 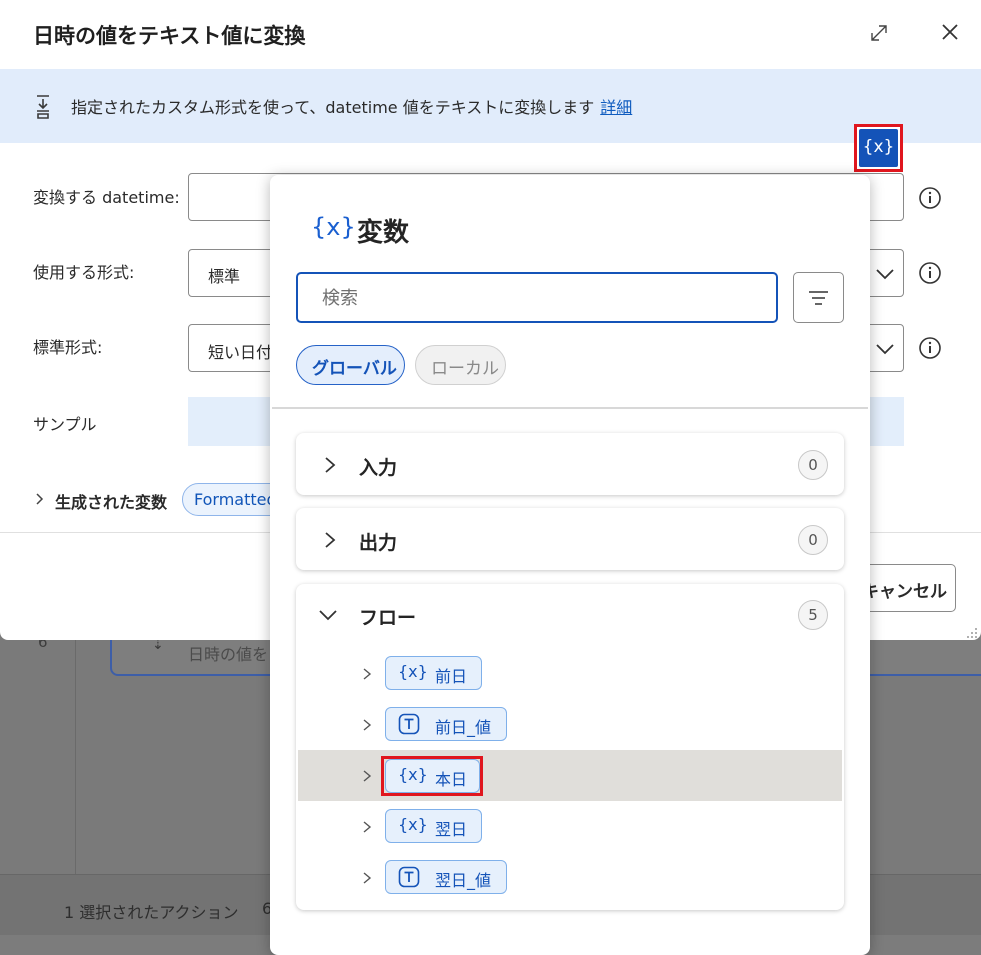 I want to click on variables-toggle-button: {x}, so click(x=878, y=148).